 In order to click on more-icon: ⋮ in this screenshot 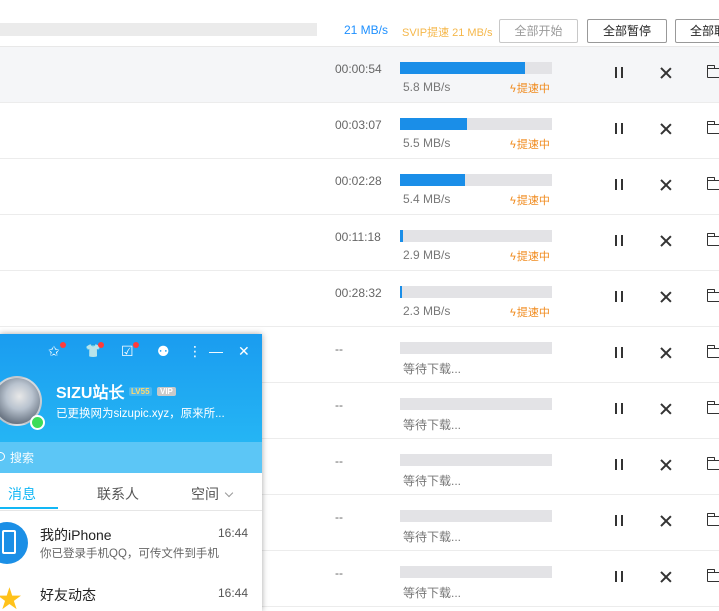, I will do `click(195, 351)`.